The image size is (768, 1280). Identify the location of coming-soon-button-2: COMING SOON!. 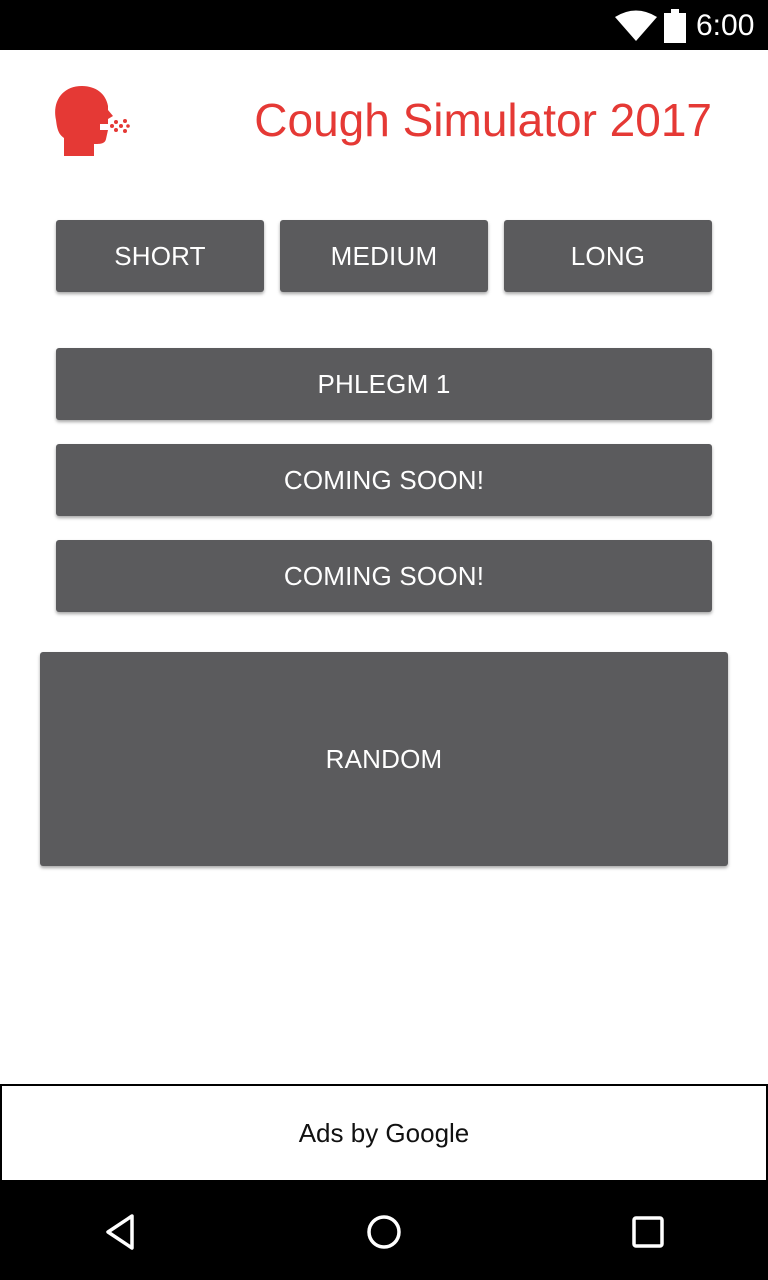
(384, 576).